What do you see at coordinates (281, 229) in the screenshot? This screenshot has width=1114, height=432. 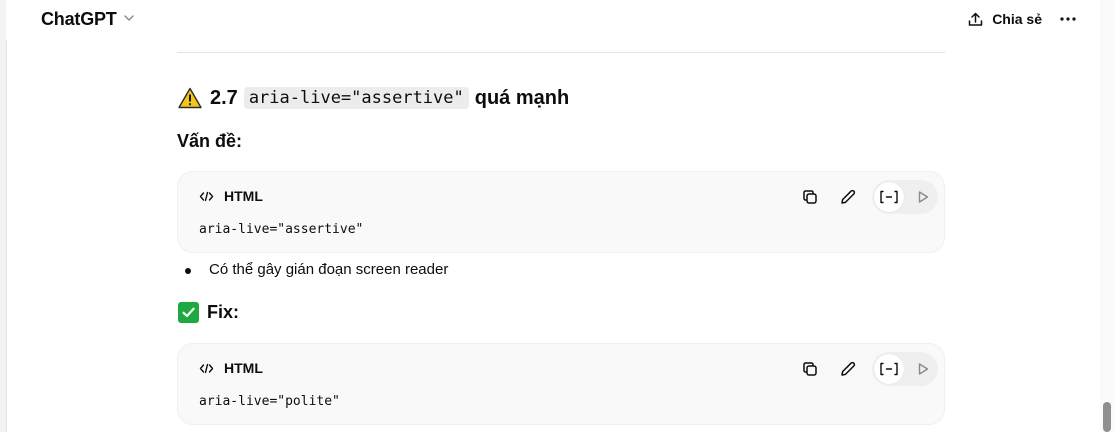 I see `code-content: aria-live="assertive"` at bounding box center [281, 229].